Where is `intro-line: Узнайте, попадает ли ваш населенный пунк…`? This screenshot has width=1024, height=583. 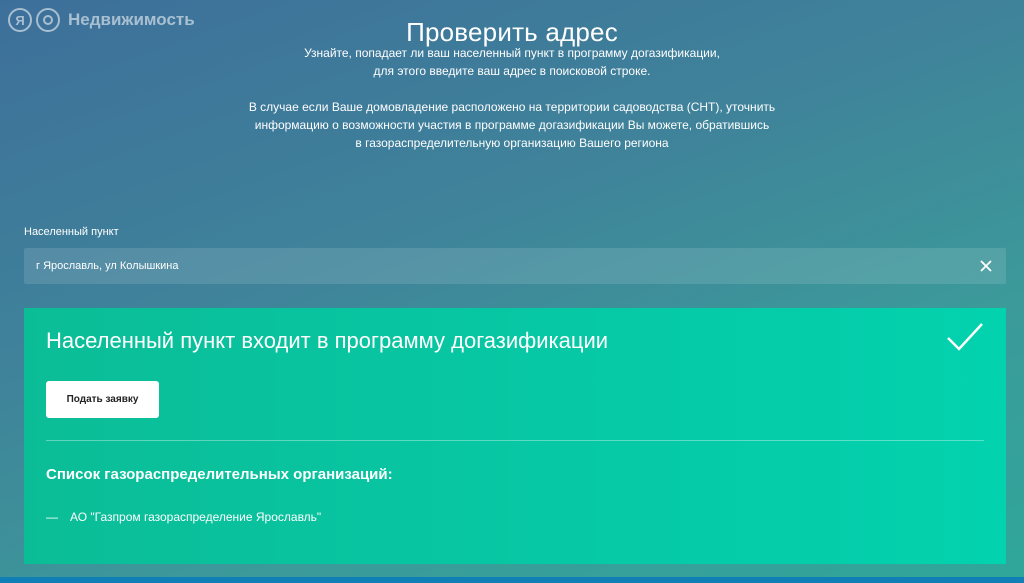 intro-line: Узнайте, попадает ли ваш населенный пунк… is located at coordinates (512, 53).